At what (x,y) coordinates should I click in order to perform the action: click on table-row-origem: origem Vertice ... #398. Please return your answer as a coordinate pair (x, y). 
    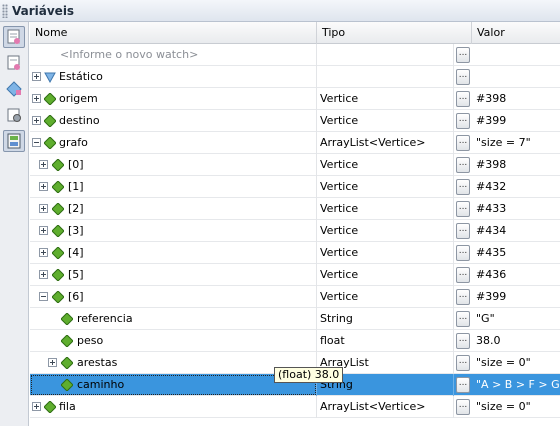
    Looking at the image, I should click on (295, 99).